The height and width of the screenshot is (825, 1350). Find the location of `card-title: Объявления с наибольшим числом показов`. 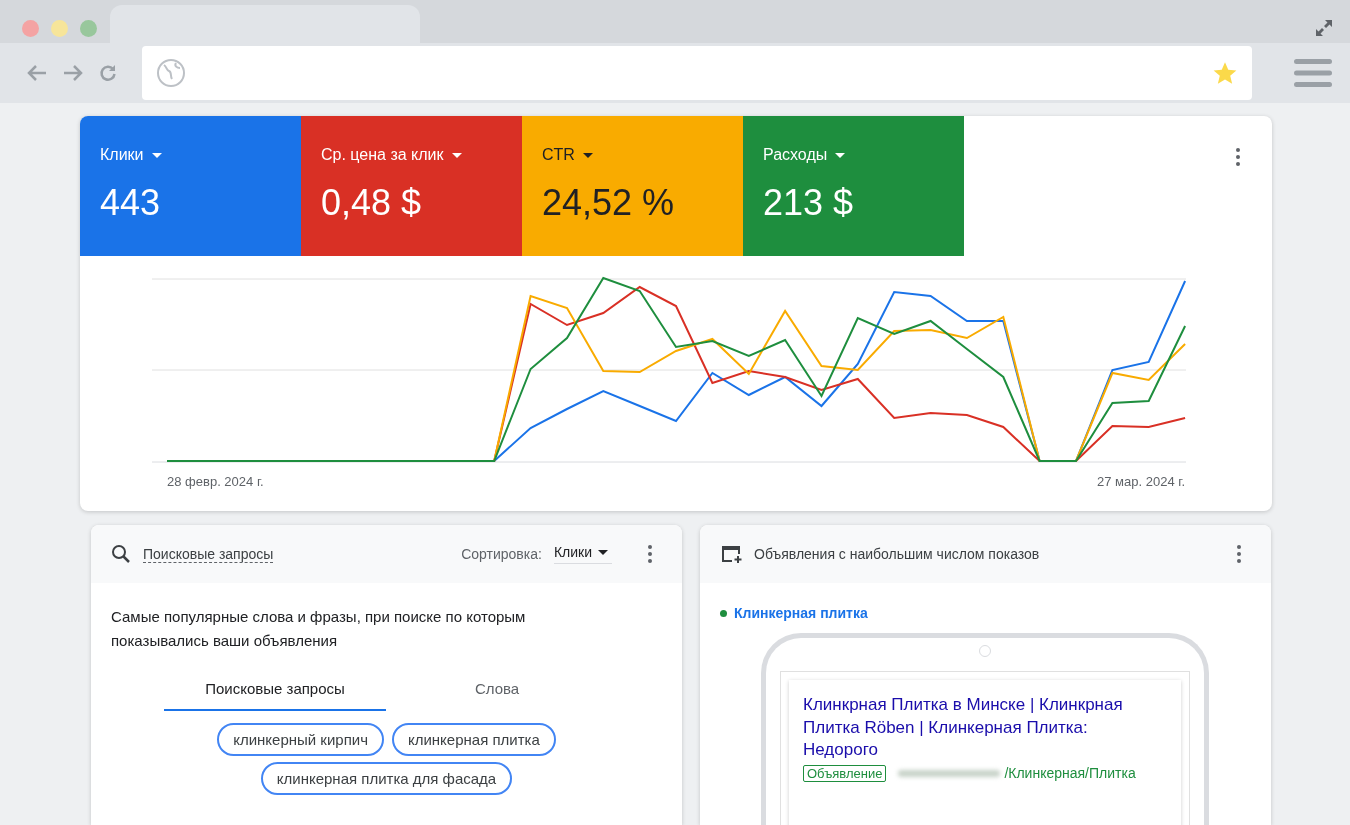

card-title: Объявления с наибольшим числом показов is located at coordinates (897, 554).